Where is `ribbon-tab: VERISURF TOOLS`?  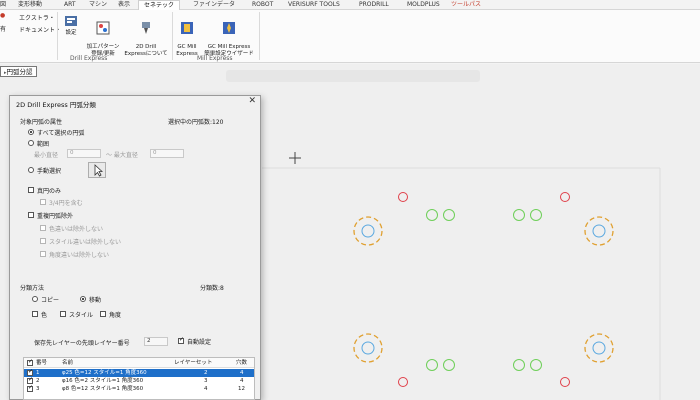 ribbon-tab: VERISURF TOOLS is located at coordinates (314, 5).